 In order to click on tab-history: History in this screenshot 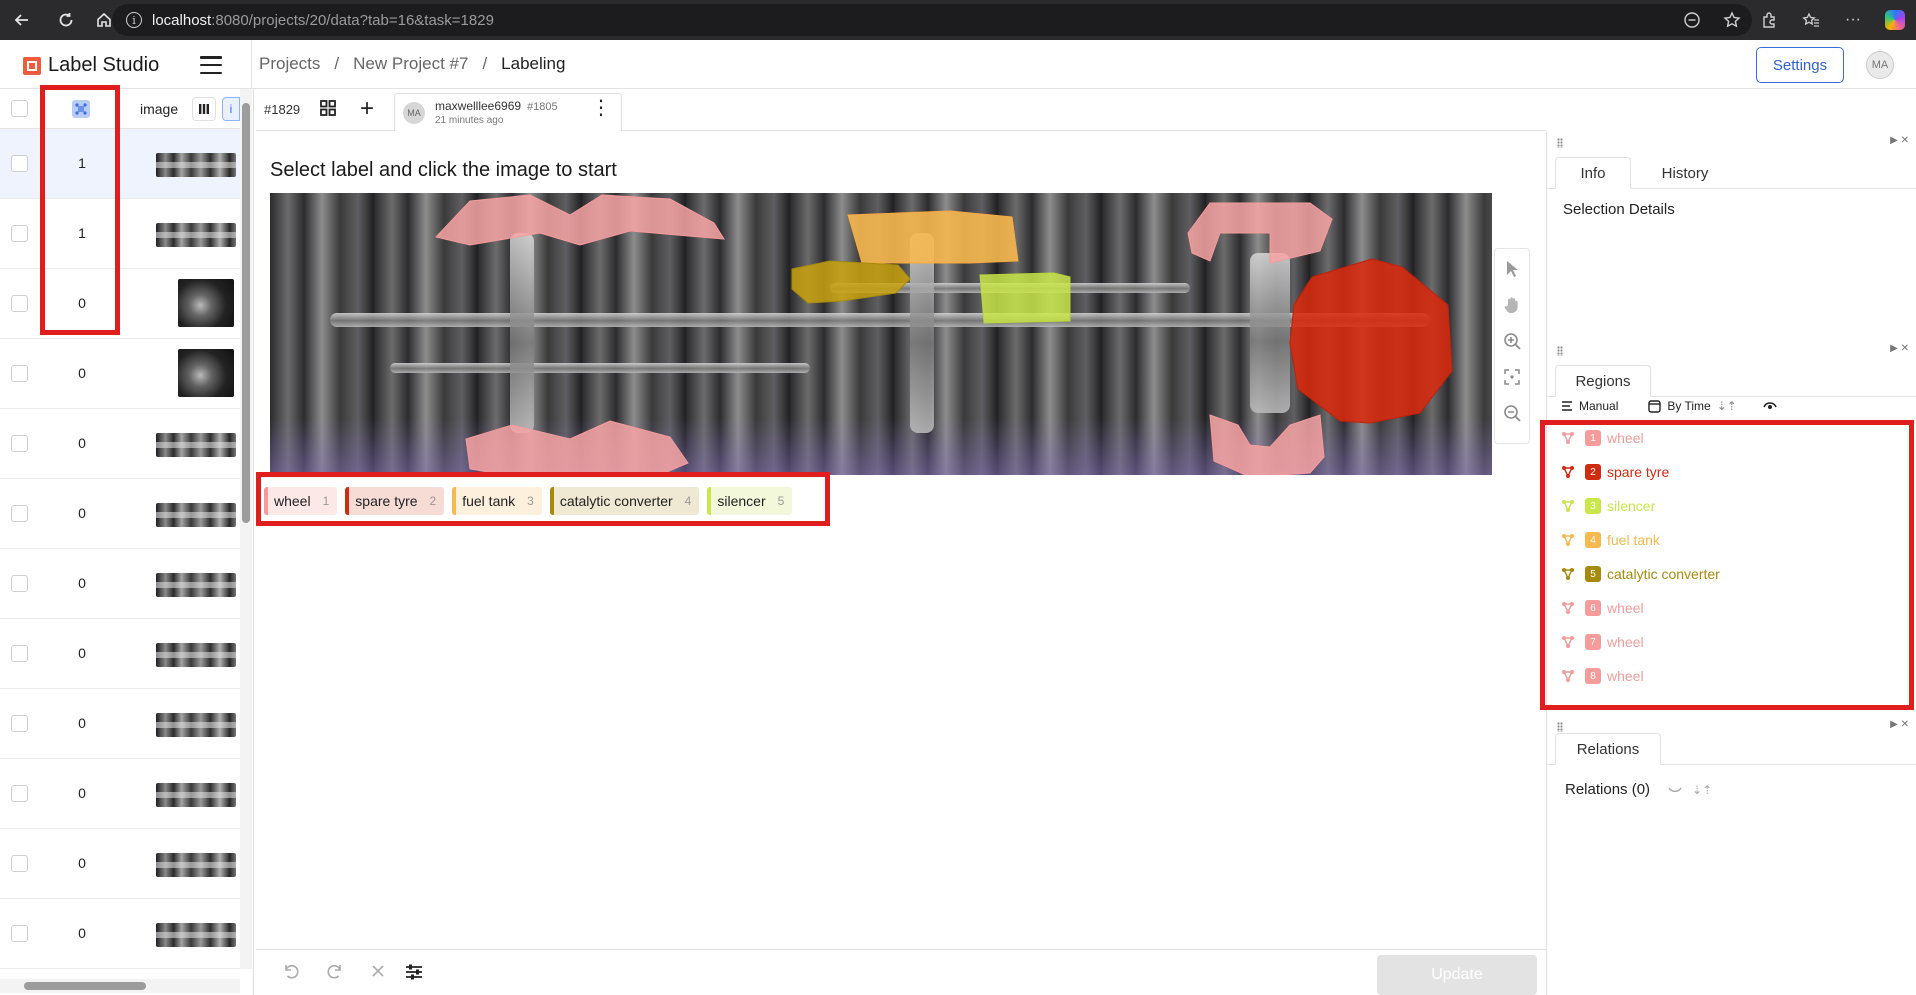, I will do `click(1685, 173)`.